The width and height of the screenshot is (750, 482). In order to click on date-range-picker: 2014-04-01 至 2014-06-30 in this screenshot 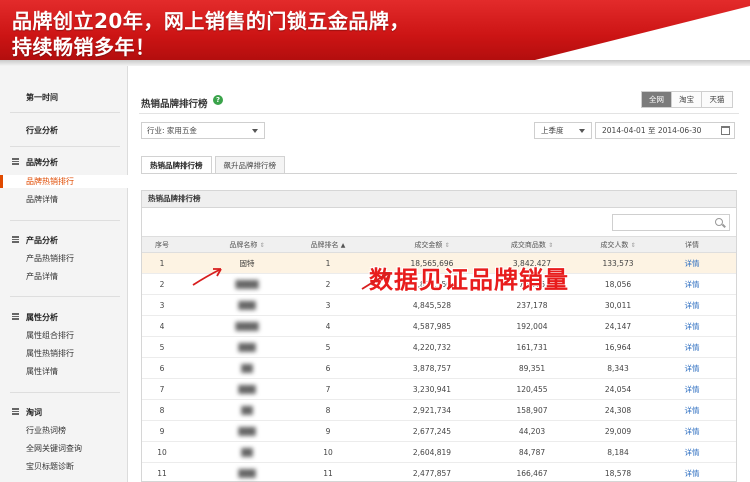, I will do `click(665, 130)`.